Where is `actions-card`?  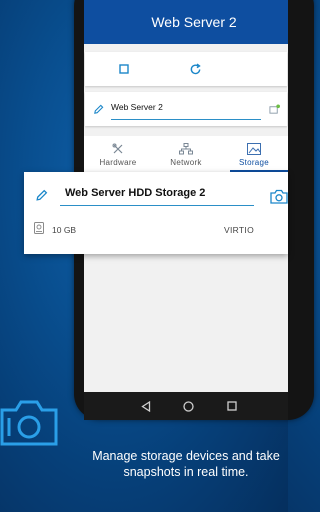 actions-card is located at coordinates (186, 69).